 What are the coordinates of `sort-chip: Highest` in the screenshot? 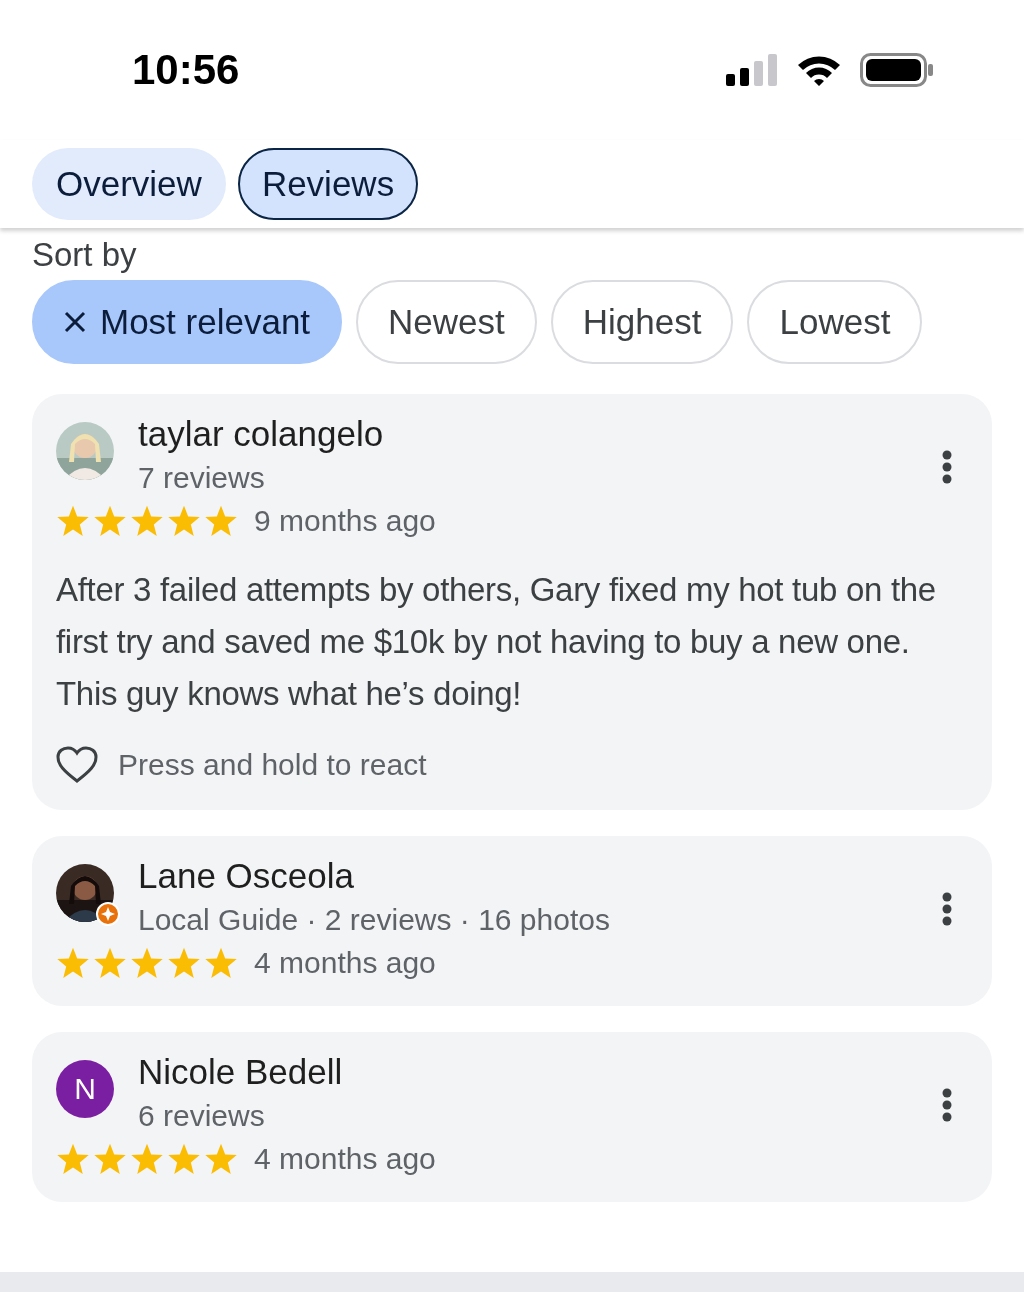 It's located at (642, 322).